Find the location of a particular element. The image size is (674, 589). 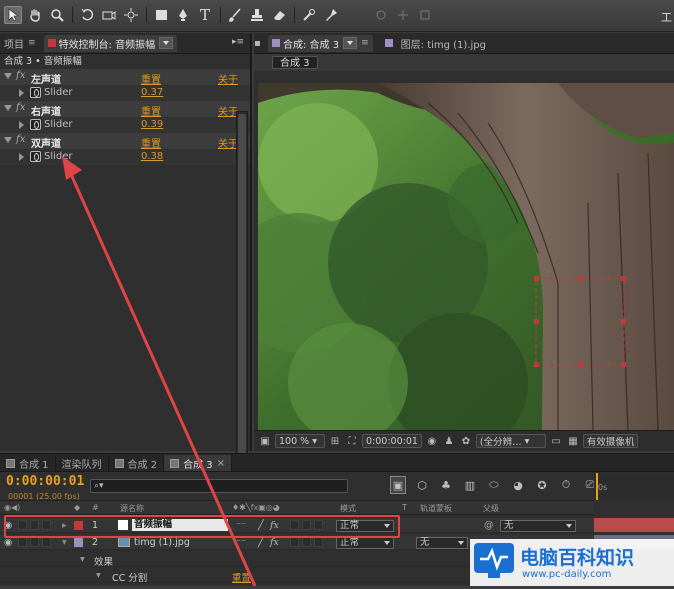

watermark-url: www.pc-daily.com is located at coordinates (567, 574).